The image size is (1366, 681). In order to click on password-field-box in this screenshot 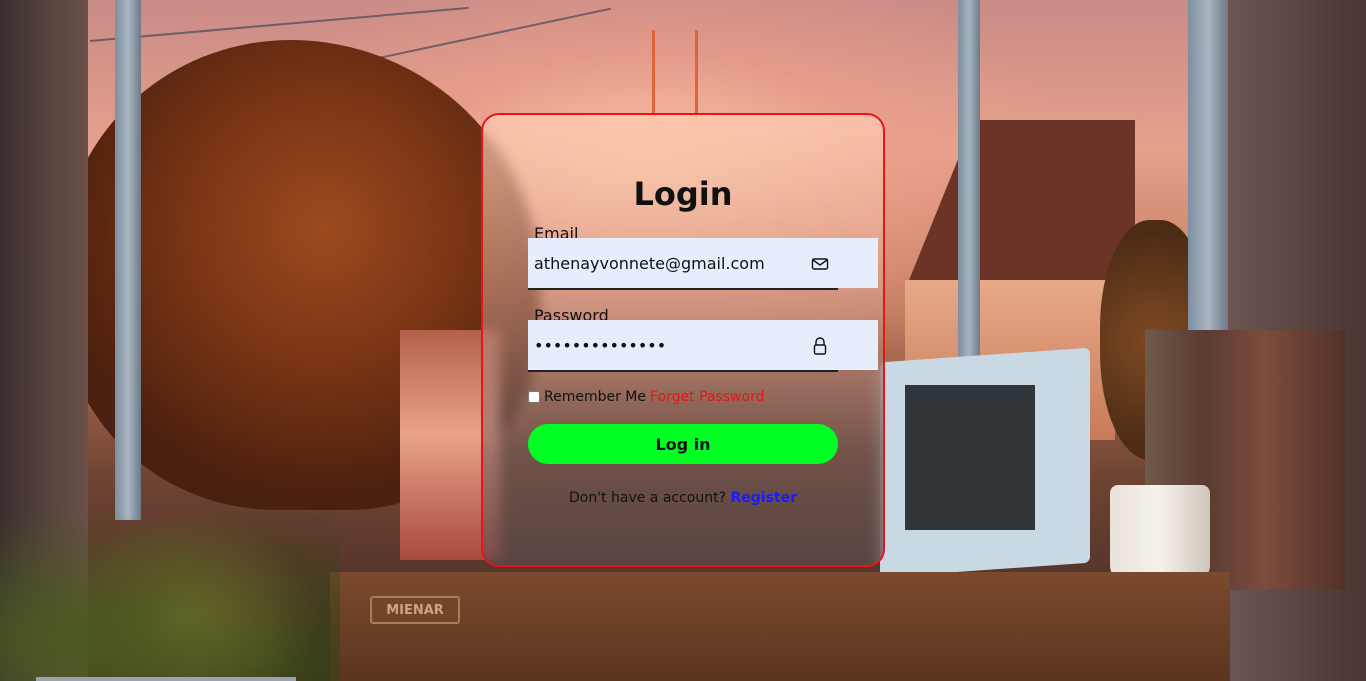, I will do `click(703, 345)`.